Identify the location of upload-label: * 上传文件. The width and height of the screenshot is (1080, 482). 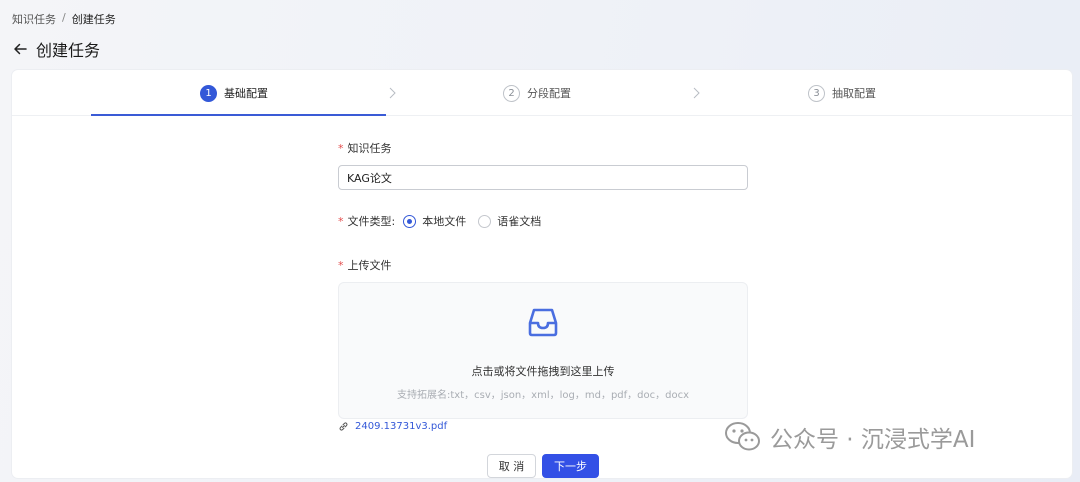
(365, 265).